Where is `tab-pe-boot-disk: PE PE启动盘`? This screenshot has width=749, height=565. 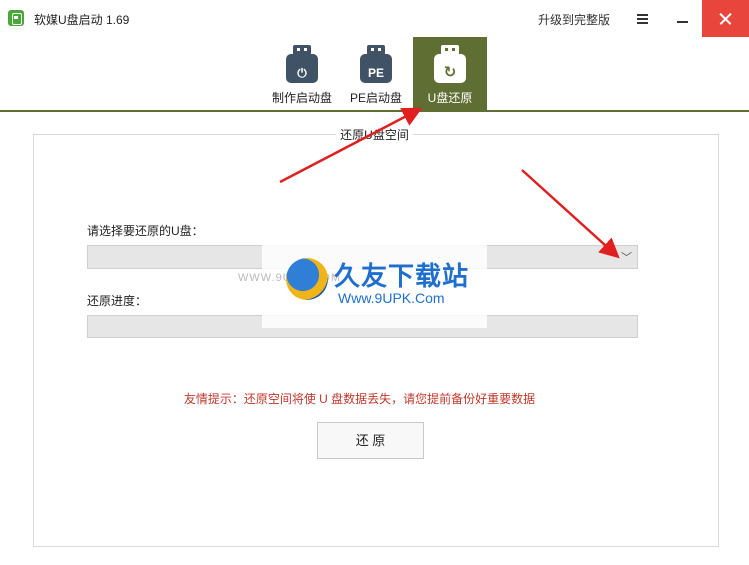 tab-pe-boot-disk: PE PE启动盘 is located at coordinates (376, 73).